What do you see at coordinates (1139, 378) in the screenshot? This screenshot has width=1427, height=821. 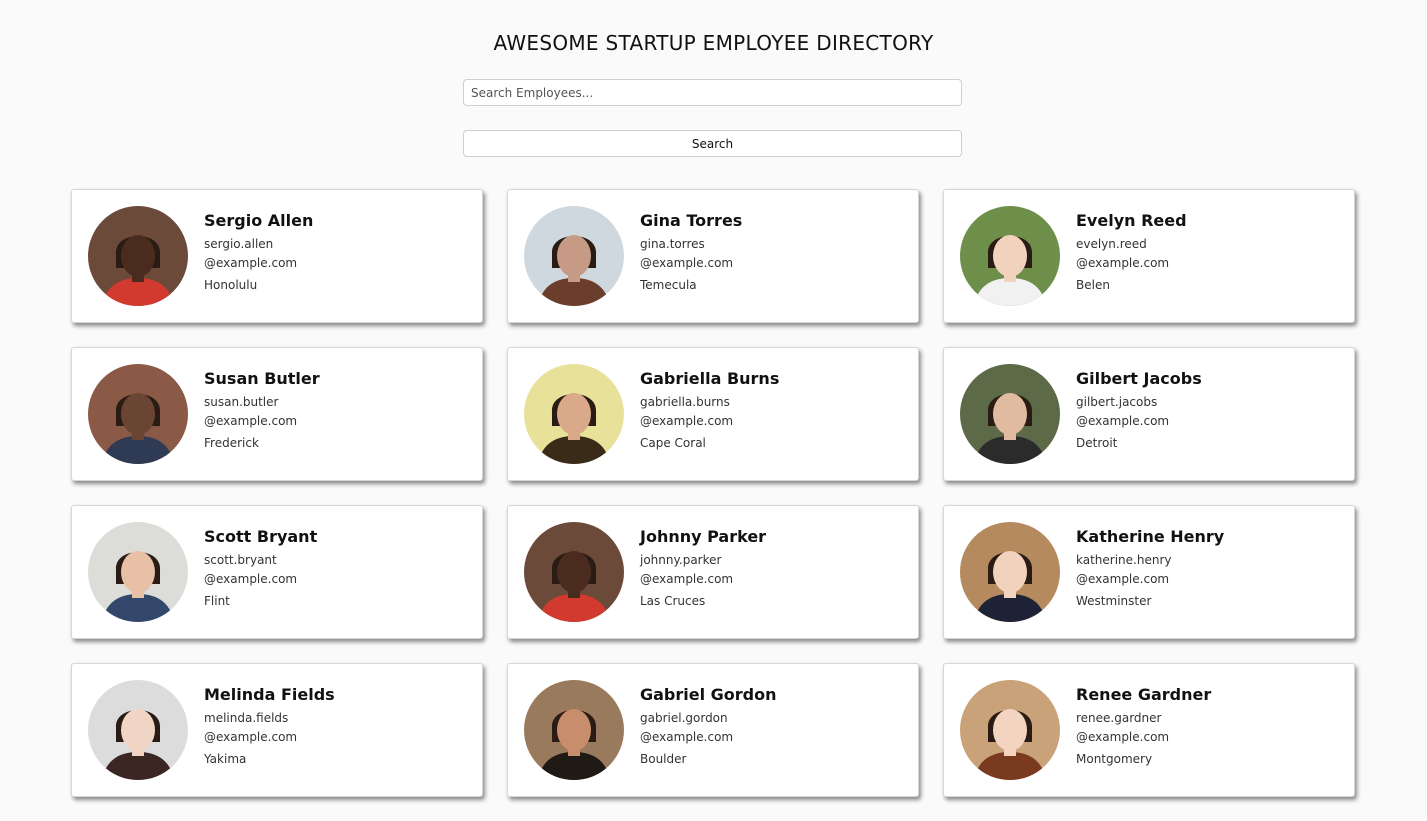 I see `employee-name: Gilbert Jacobs` at bounding box center [1139, 378].